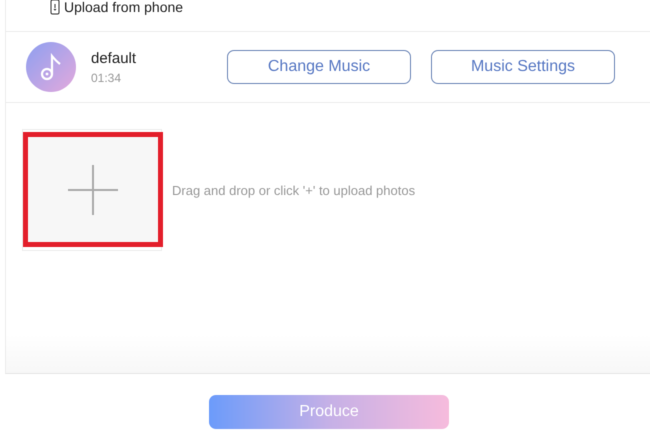  What do you see at coordinates (523, 67) in the screenshot?
I see `music-settings-button: Music Settings` at bounding box center [523, 67].